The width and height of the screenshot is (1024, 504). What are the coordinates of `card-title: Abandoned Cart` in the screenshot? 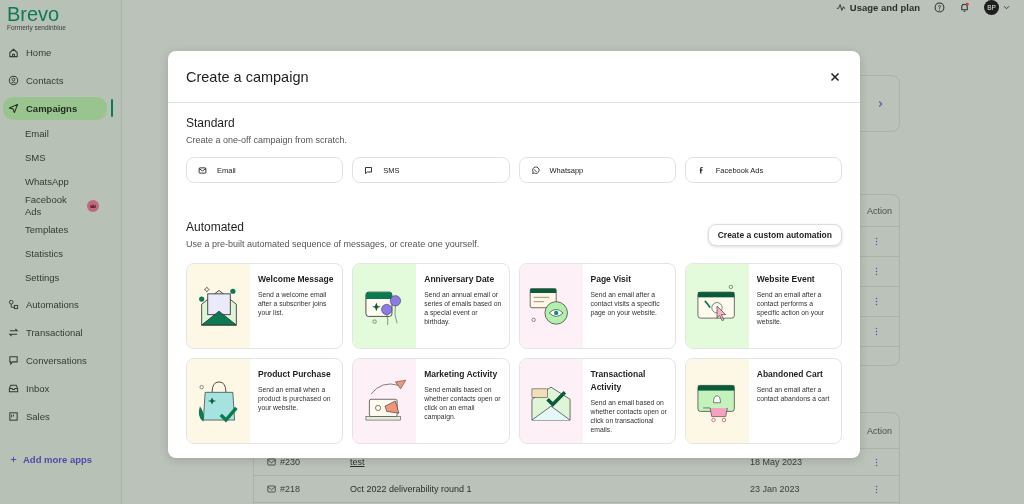 It's located at (790, 374).